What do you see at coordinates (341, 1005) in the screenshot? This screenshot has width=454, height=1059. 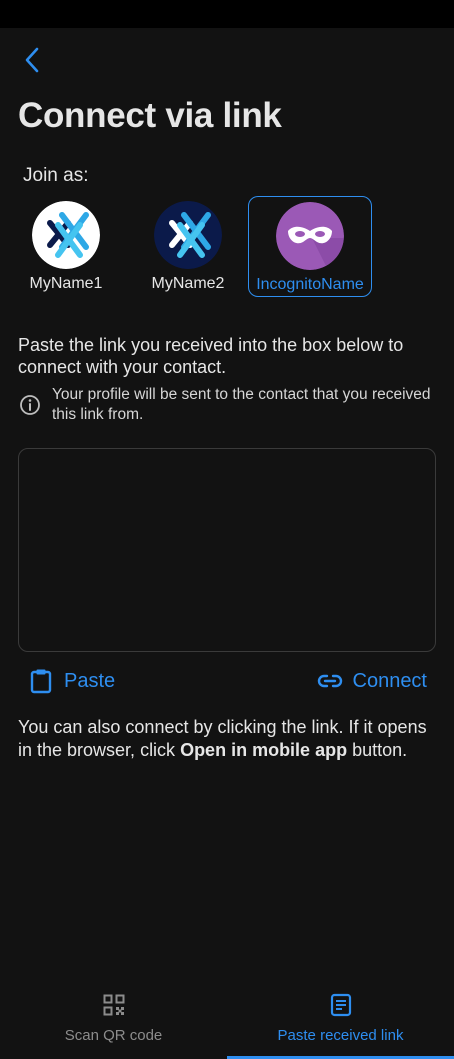 I see `note-icon` at bounding box center [341, 1005].